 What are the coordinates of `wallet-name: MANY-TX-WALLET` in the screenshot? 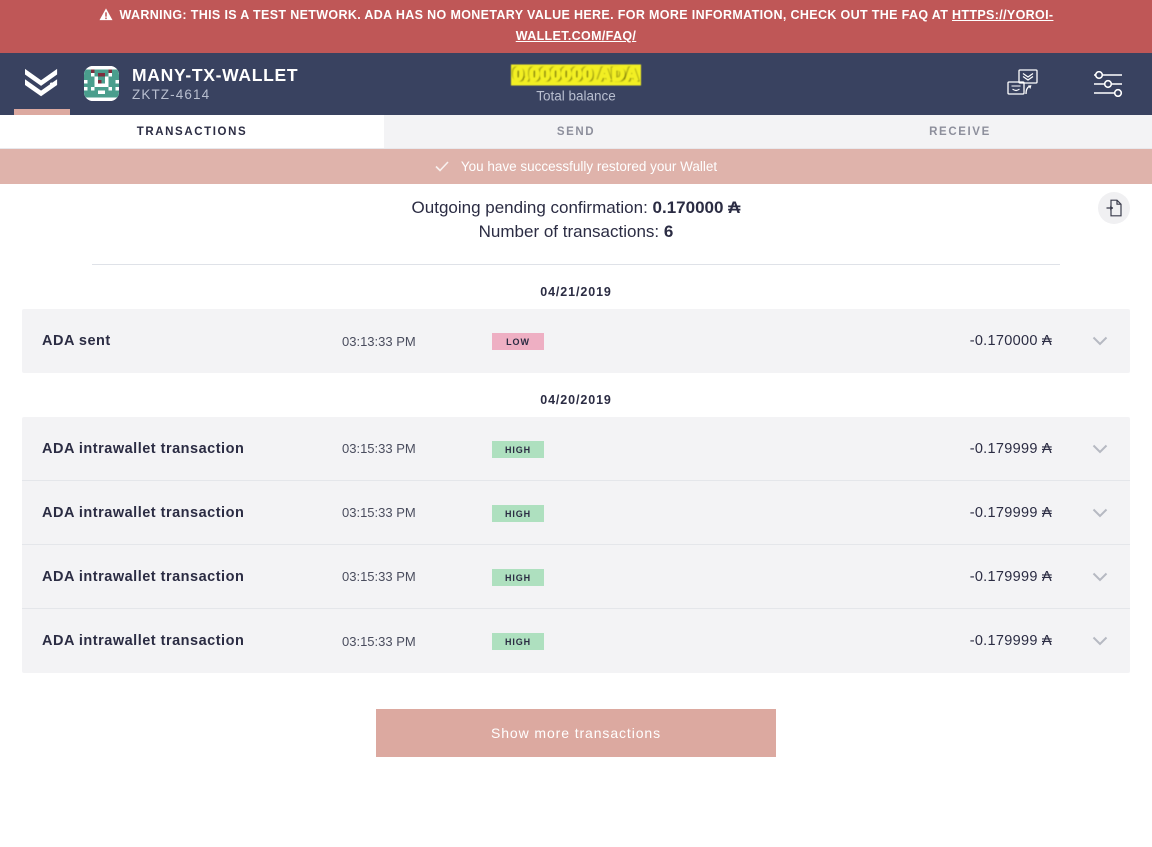 It's located at (215, 75).